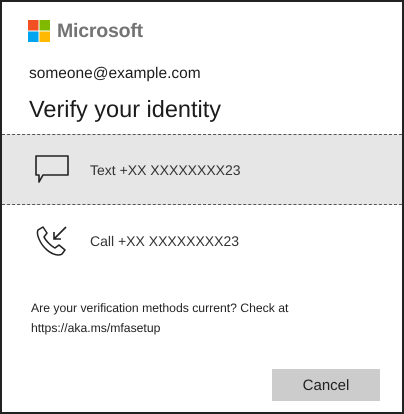 Image resolution: width=404 pixels, height=414 pixels. Describe the element at coordinates (100, 31) in the screenshot. I see `brand-name: Microsoft` at that location.